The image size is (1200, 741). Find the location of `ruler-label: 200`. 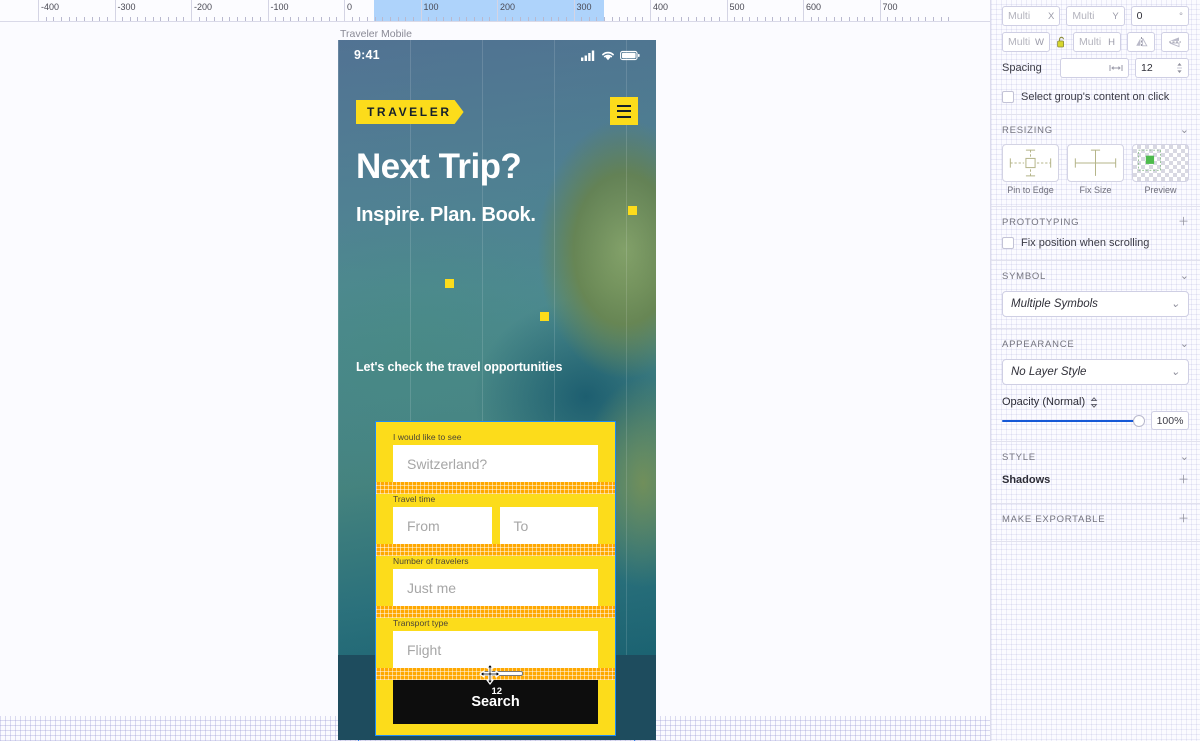

ruler-label: 200 is located at coordinates (508, 7).